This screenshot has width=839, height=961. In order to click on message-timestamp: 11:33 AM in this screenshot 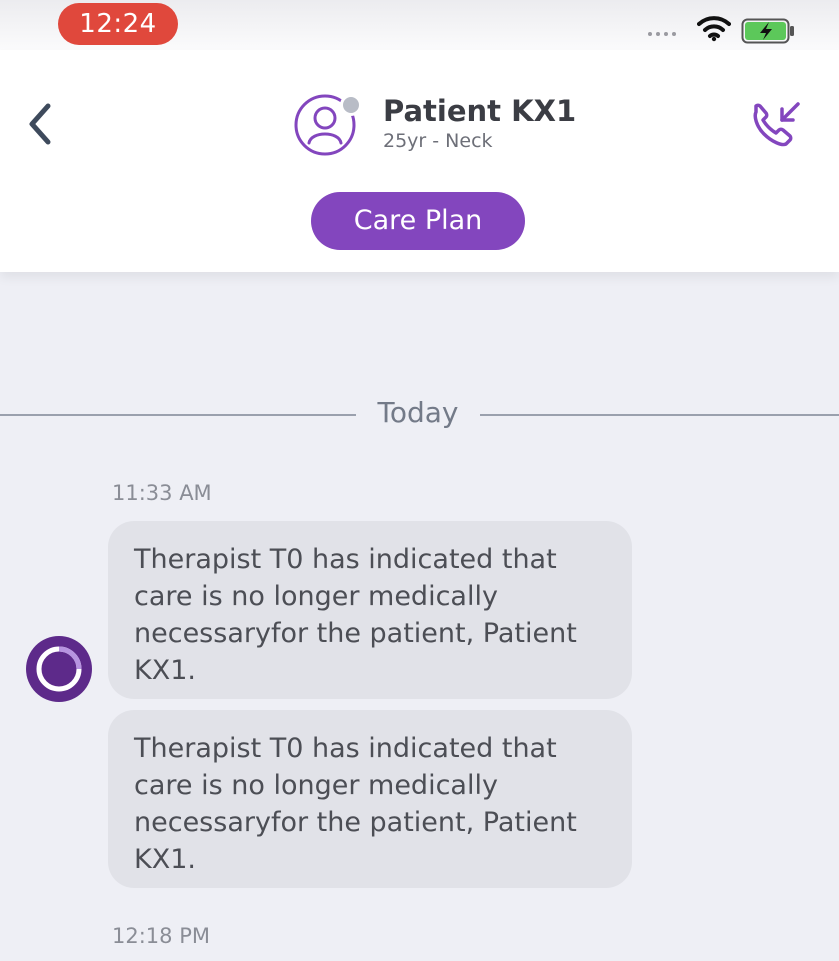, I will do `click(162, 493)`.